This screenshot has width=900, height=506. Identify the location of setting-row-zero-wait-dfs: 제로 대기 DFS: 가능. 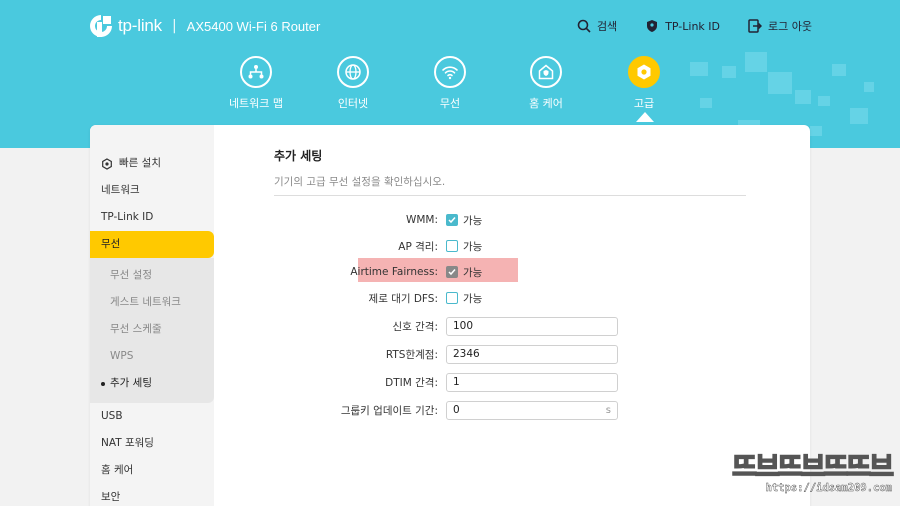
(510, 298).